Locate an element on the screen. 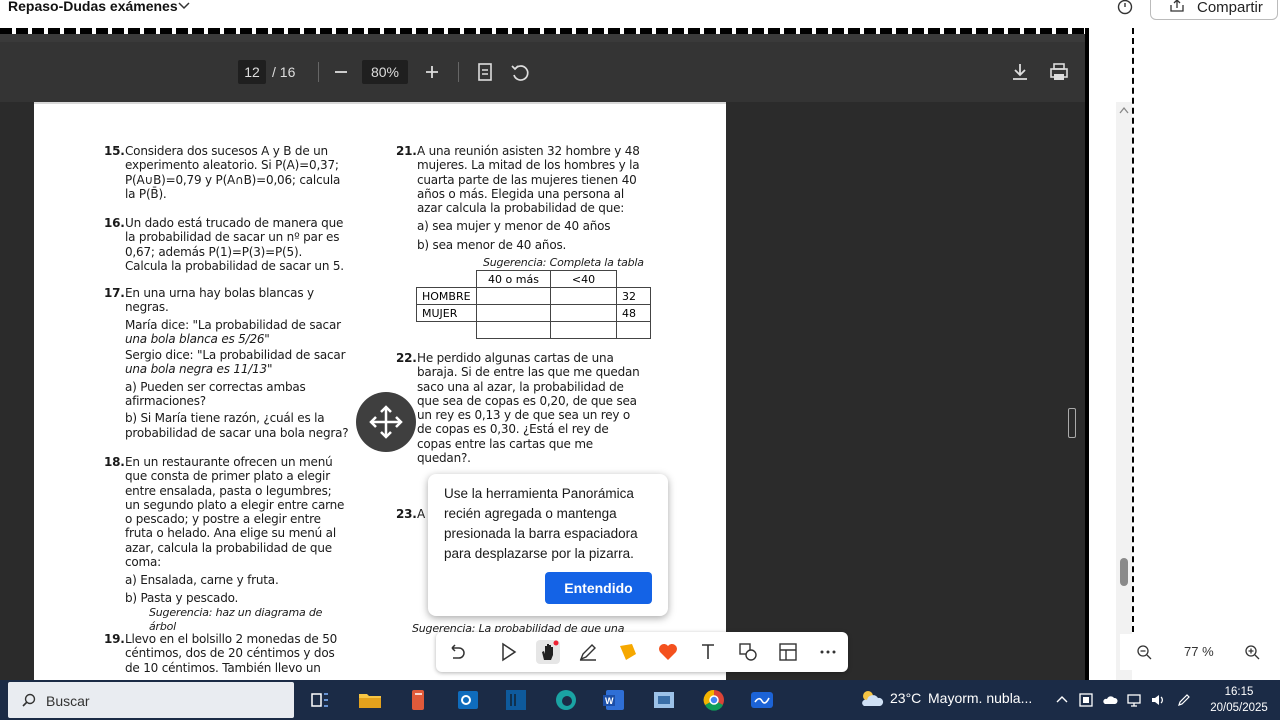  problem-text: Un dado está trucado de manera que is located at coordinates (234, 223).